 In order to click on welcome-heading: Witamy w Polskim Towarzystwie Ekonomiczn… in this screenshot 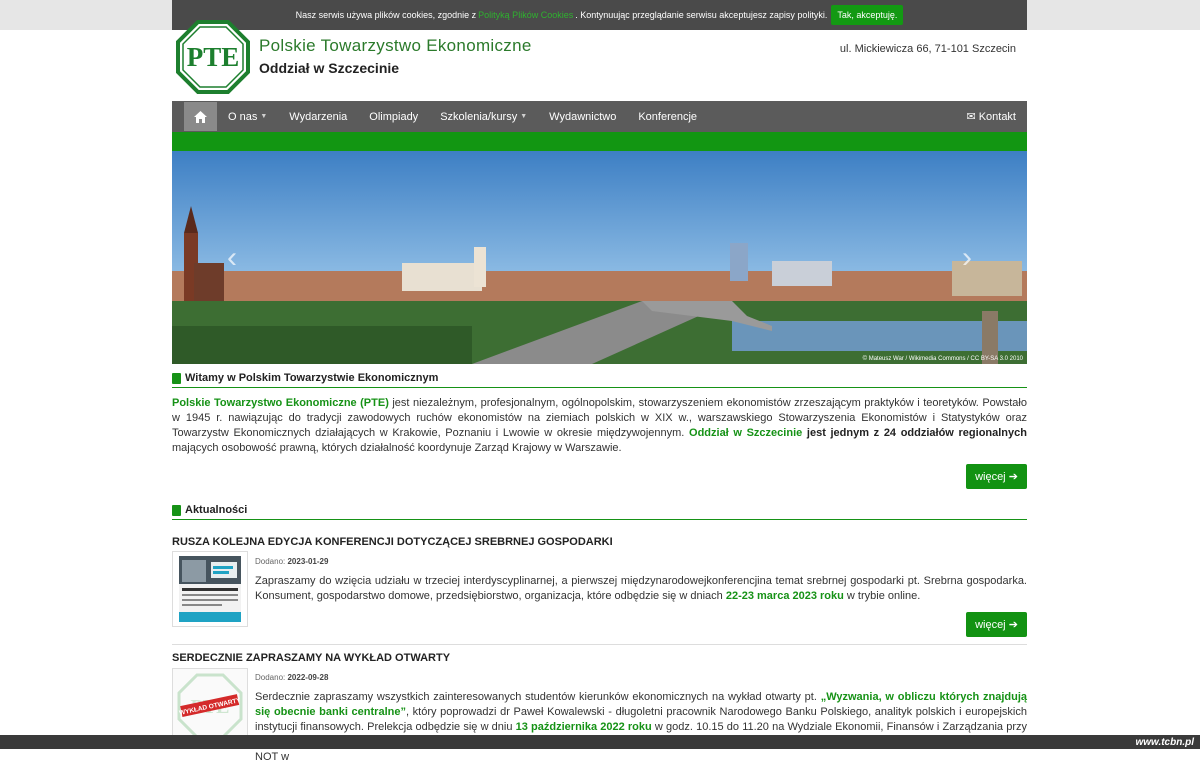, I will do `click(599, 380)`.